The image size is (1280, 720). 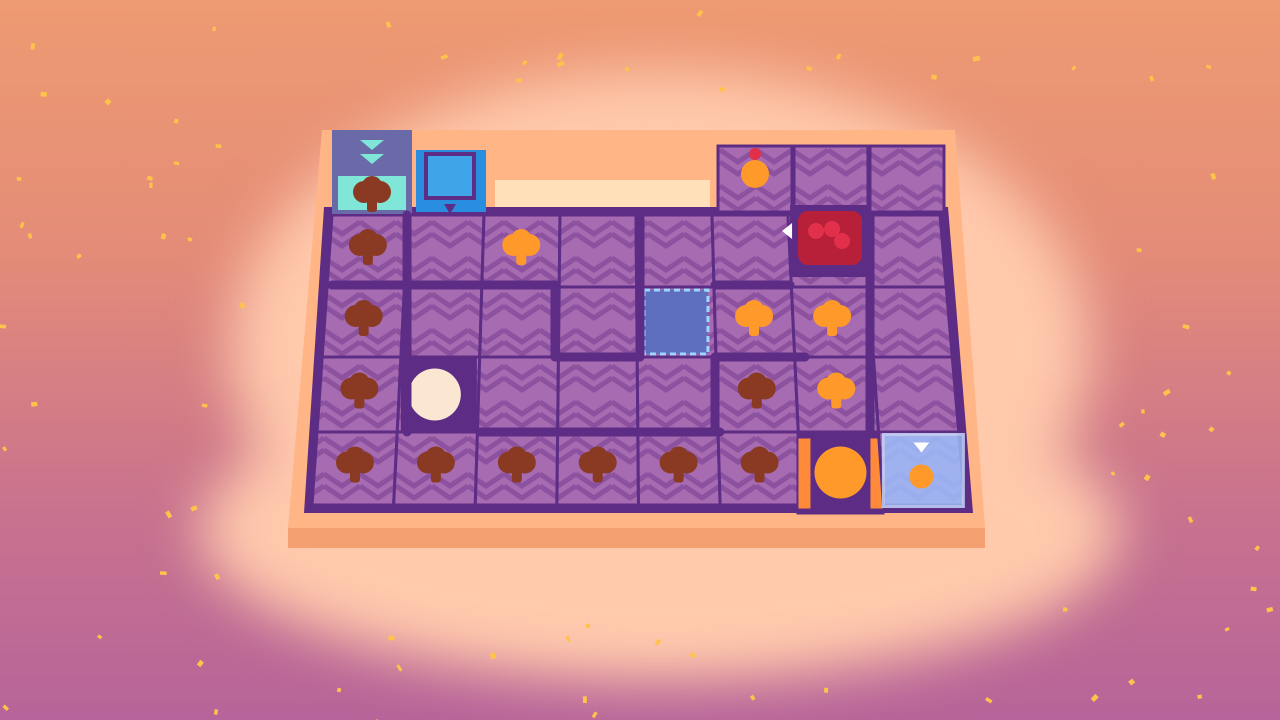 I want to click on top-cell-c5, so click(x=755, y=179).